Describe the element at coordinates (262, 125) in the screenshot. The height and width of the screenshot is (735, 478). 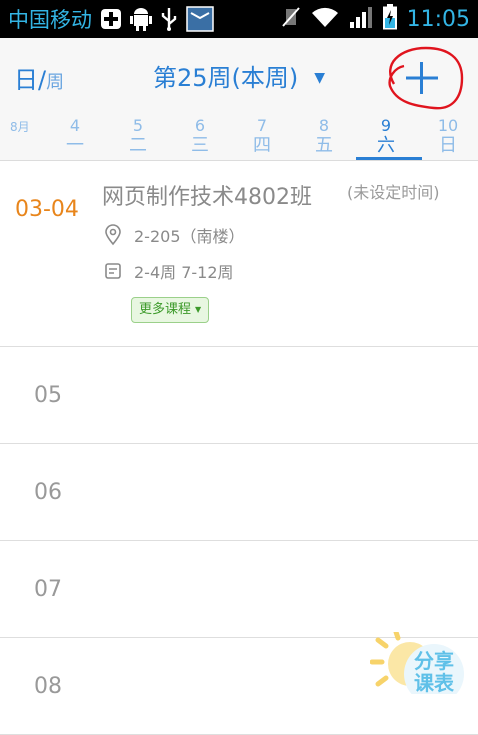
I see `day-number: 7` at that location.